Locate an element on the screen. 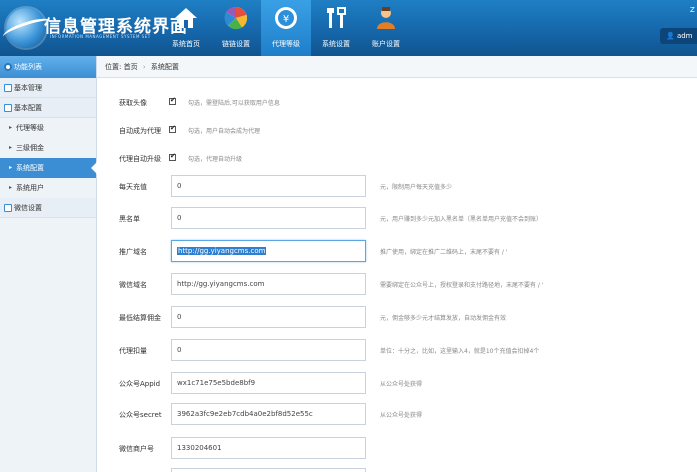  sidebar-group-label: 微信设置 is located at coordinates (28, 208).